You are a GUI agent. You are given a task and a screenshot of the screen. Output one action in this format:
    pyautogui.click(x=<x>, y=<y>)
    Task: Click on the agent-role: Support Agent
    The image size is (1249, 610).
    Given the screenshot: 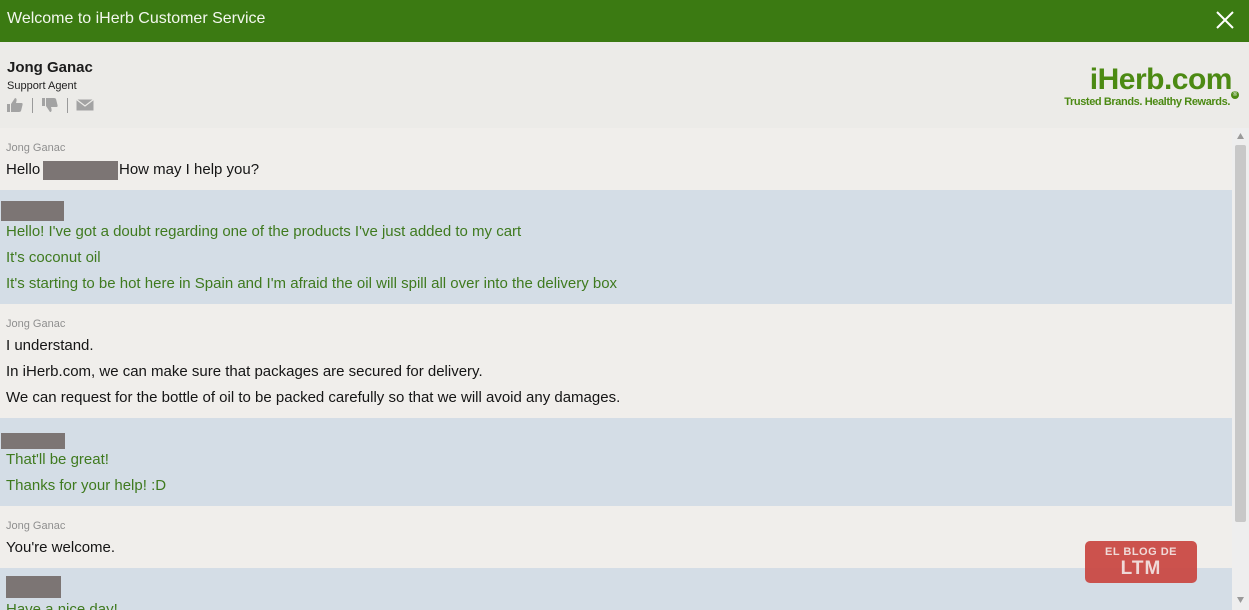 What is the action you would take?
    pyautogui.click(x=42, y=86)
    